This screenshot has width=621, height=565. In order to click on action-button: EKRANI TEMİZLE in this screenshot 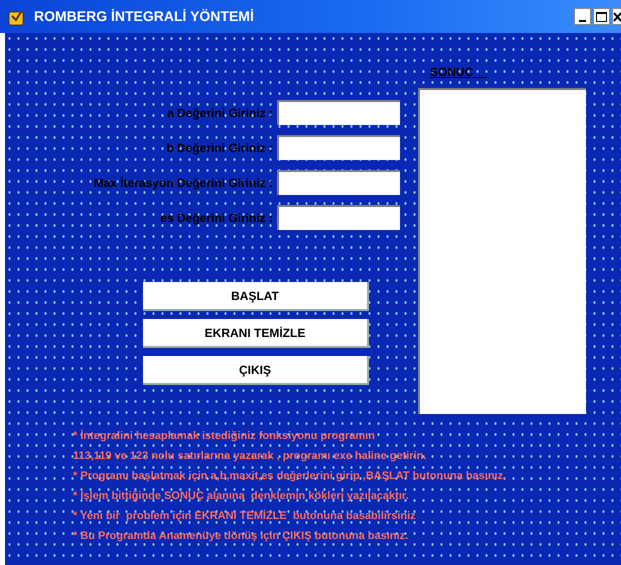, I will do `click(256, 333)`.